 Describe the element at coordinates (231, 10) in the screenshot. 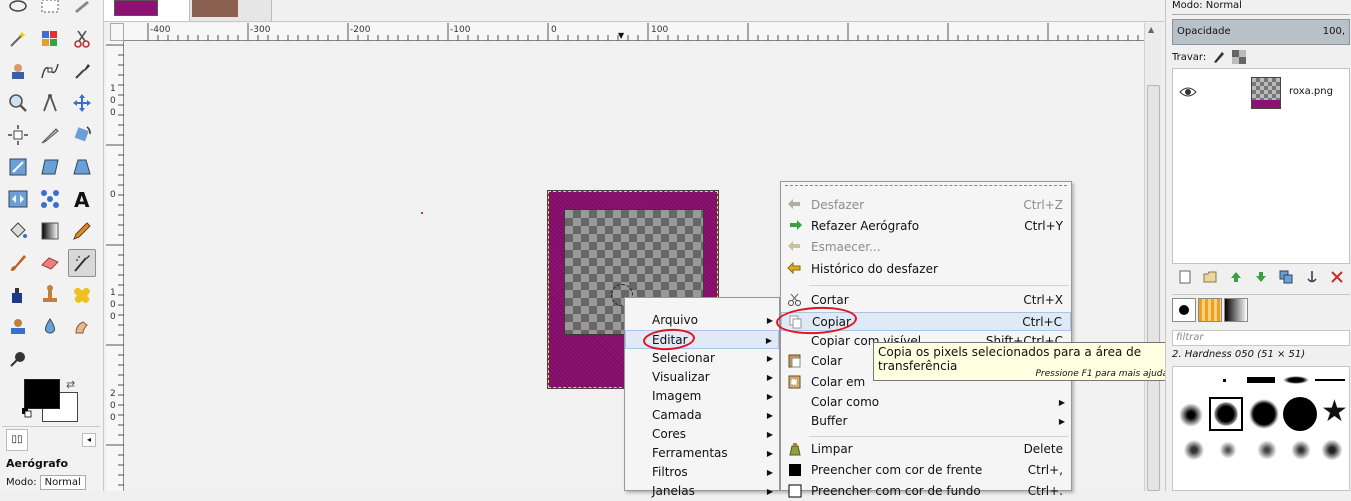

I see `image-tab-photo` at that location.